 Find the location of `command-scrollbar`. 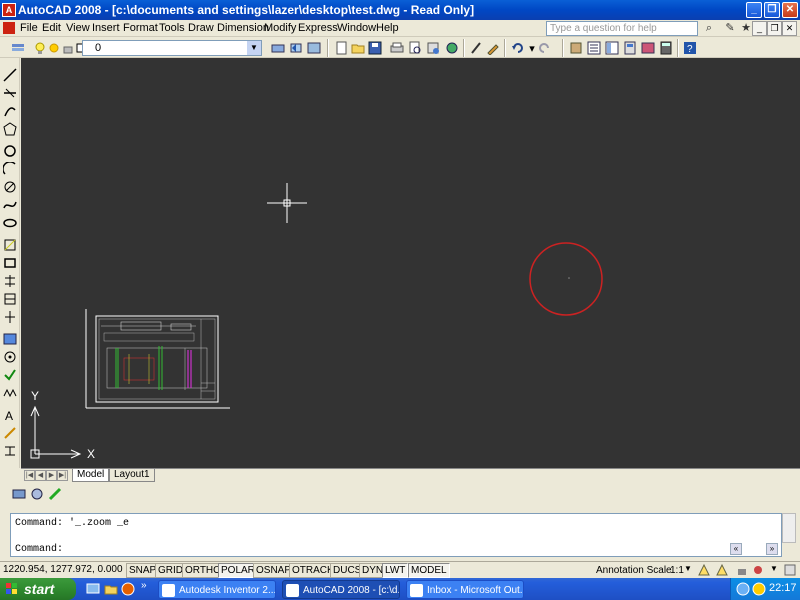

command-scrollbar is located at coordinates (789, 528).